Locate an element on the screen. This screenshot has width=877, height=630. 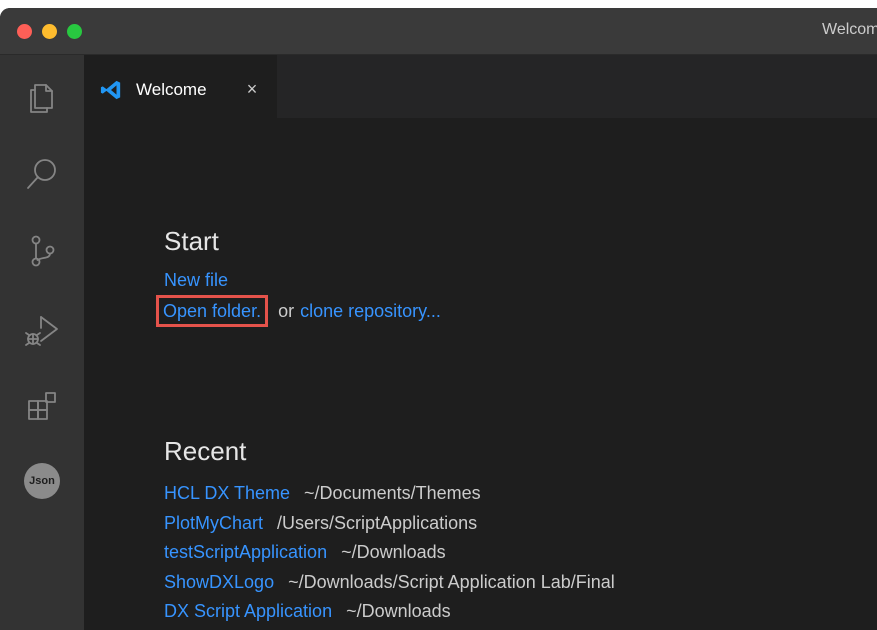
activity-bar: Json is located at coordinates (42, 342).